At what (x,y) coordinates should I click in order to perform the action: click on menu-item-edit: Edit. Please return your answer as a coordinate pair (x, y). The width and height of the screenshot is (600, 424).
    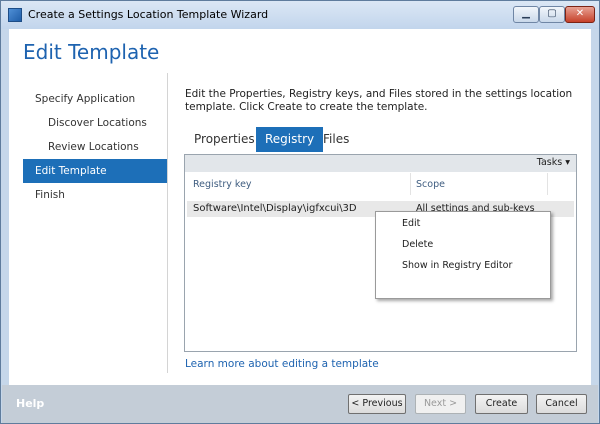
    Looking at the image, I should click on (463, 223).